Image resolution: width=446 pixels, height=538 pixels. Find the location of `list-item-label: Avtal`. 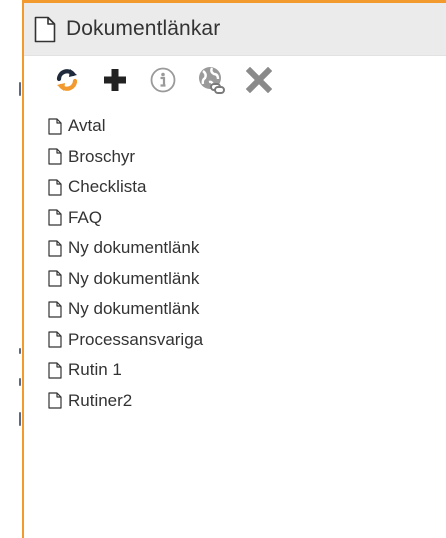

list-item-label: Avtal is located at coordinates (87, 126).